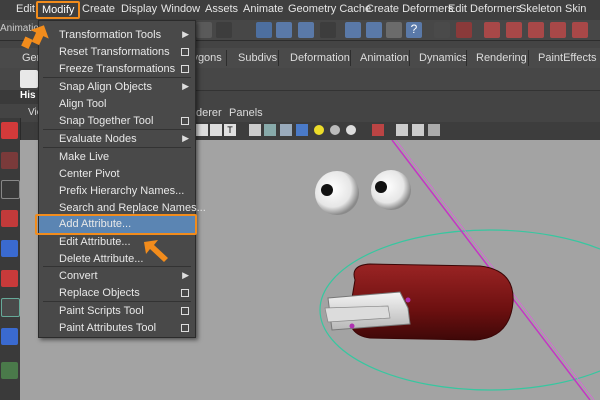  I want to click on menu-item-snap-align-objects: Snap Align Objects ▶, so click(117, 87).